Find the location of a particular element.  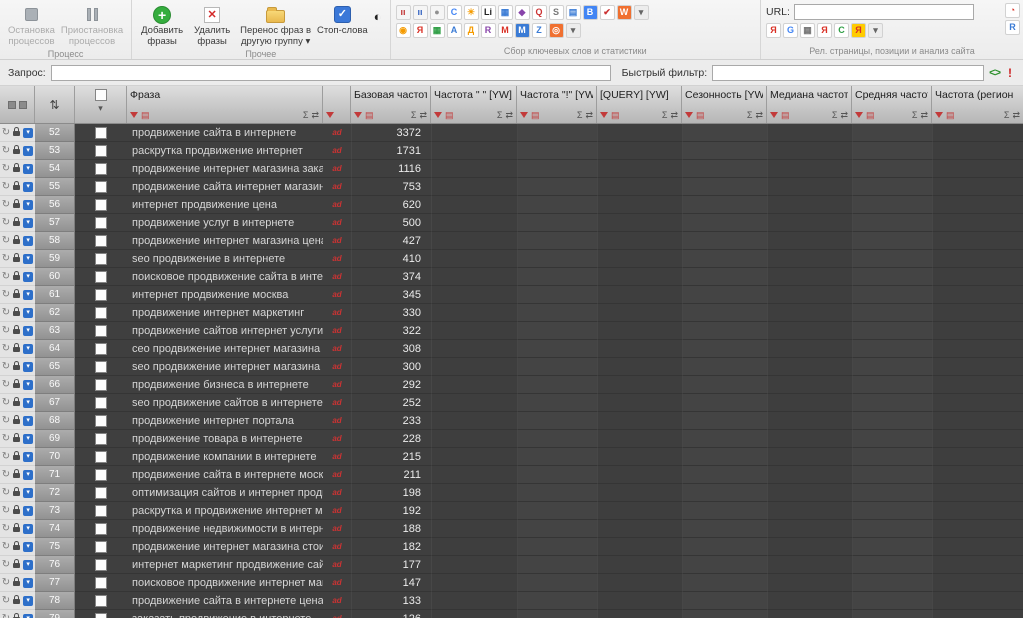

yandex-icon: Я is located at coordinates (773, 30).